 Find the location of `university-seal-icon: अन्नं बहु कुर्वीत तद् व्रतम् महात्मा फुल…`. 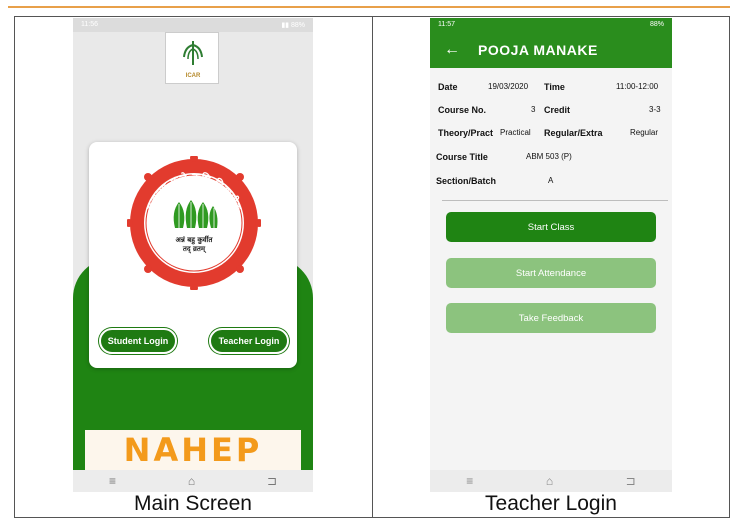

university-seal-icon: अन्नं बहु कुर्वीत तद् व्रतम् महात्मा फुल… is located at coordinates (194, 223).